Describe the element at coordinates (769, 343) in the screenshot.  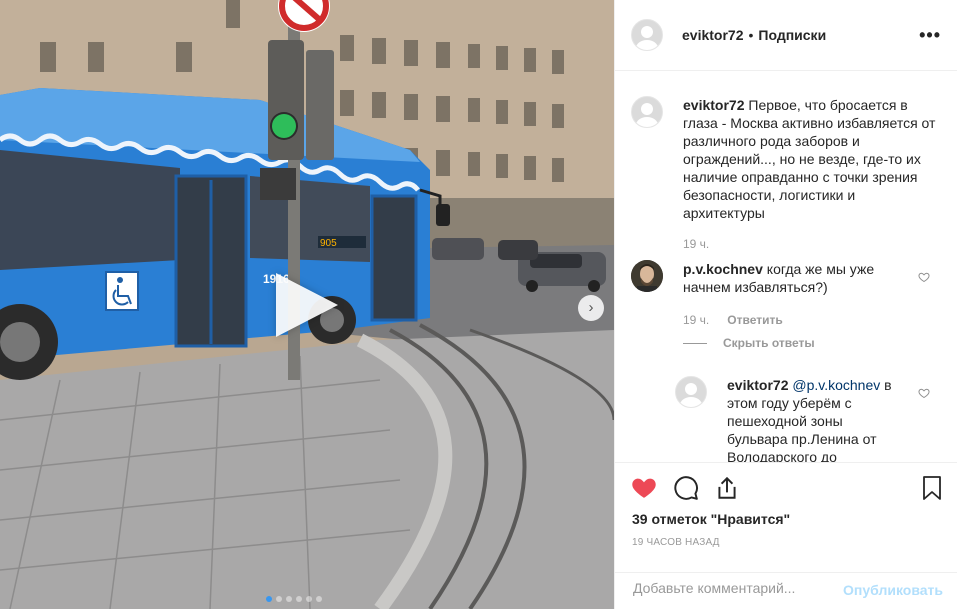
I see `hide-replies-label: Скрыть ответы` at that location.